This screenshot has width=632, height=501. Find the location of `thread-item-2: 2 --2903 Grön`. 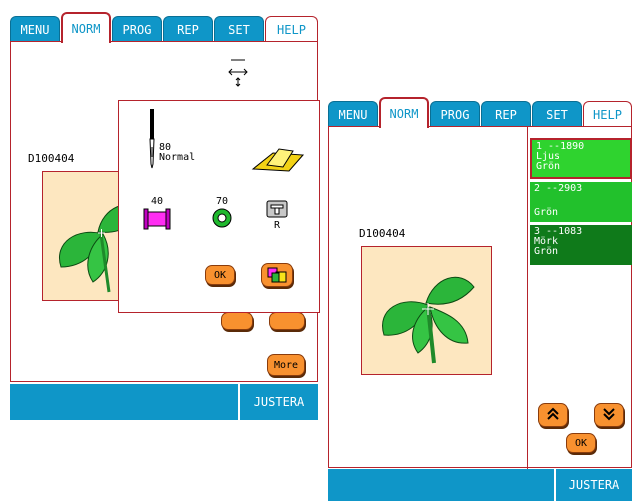

thread-item-2: 2 --2903 Grön is located at coordinates (581, 202).